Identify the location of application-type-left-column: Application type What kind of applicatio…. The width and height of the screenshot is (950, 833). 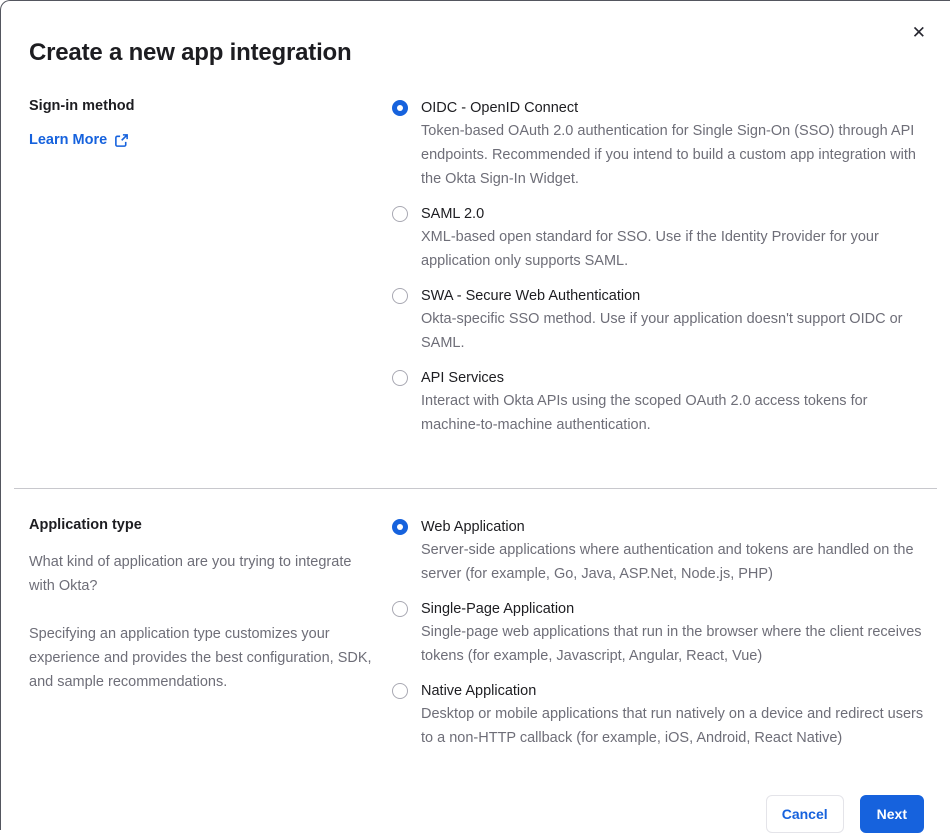
(210, 605).